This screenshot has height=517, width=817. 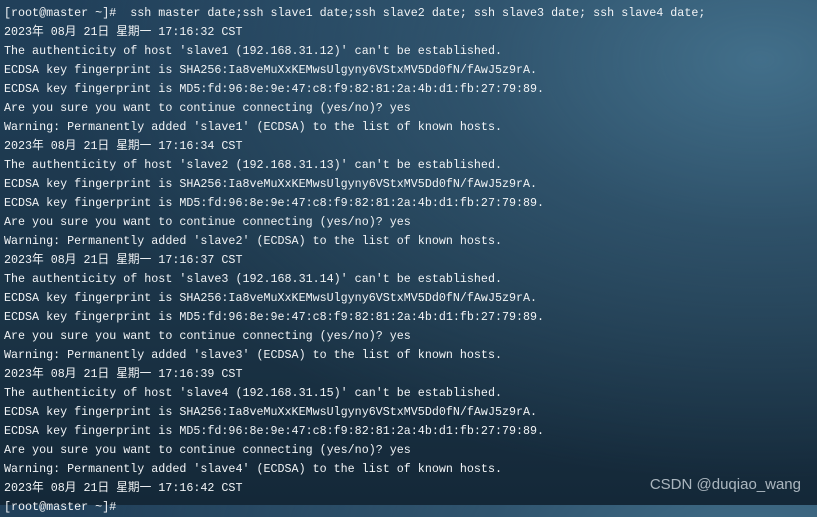 What do you see at coordinates (123, 260) in the screenshot?
I see `output-line: 2023年 08月 21日 星期一 17:16:37 CST` at bounding box center [123, 260].